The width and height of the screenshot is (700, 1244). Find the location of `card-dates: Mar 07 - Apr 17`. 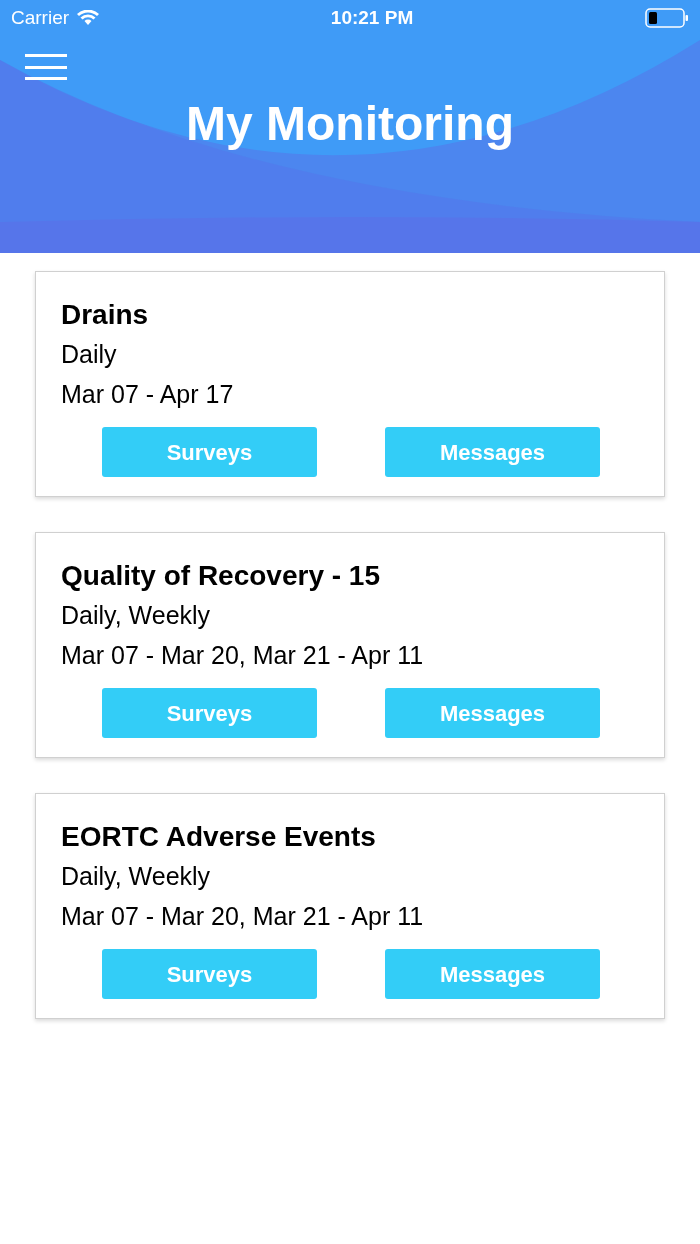

card-dates: Mar 07 - Apr 17 is located at coordinates (148, 394).